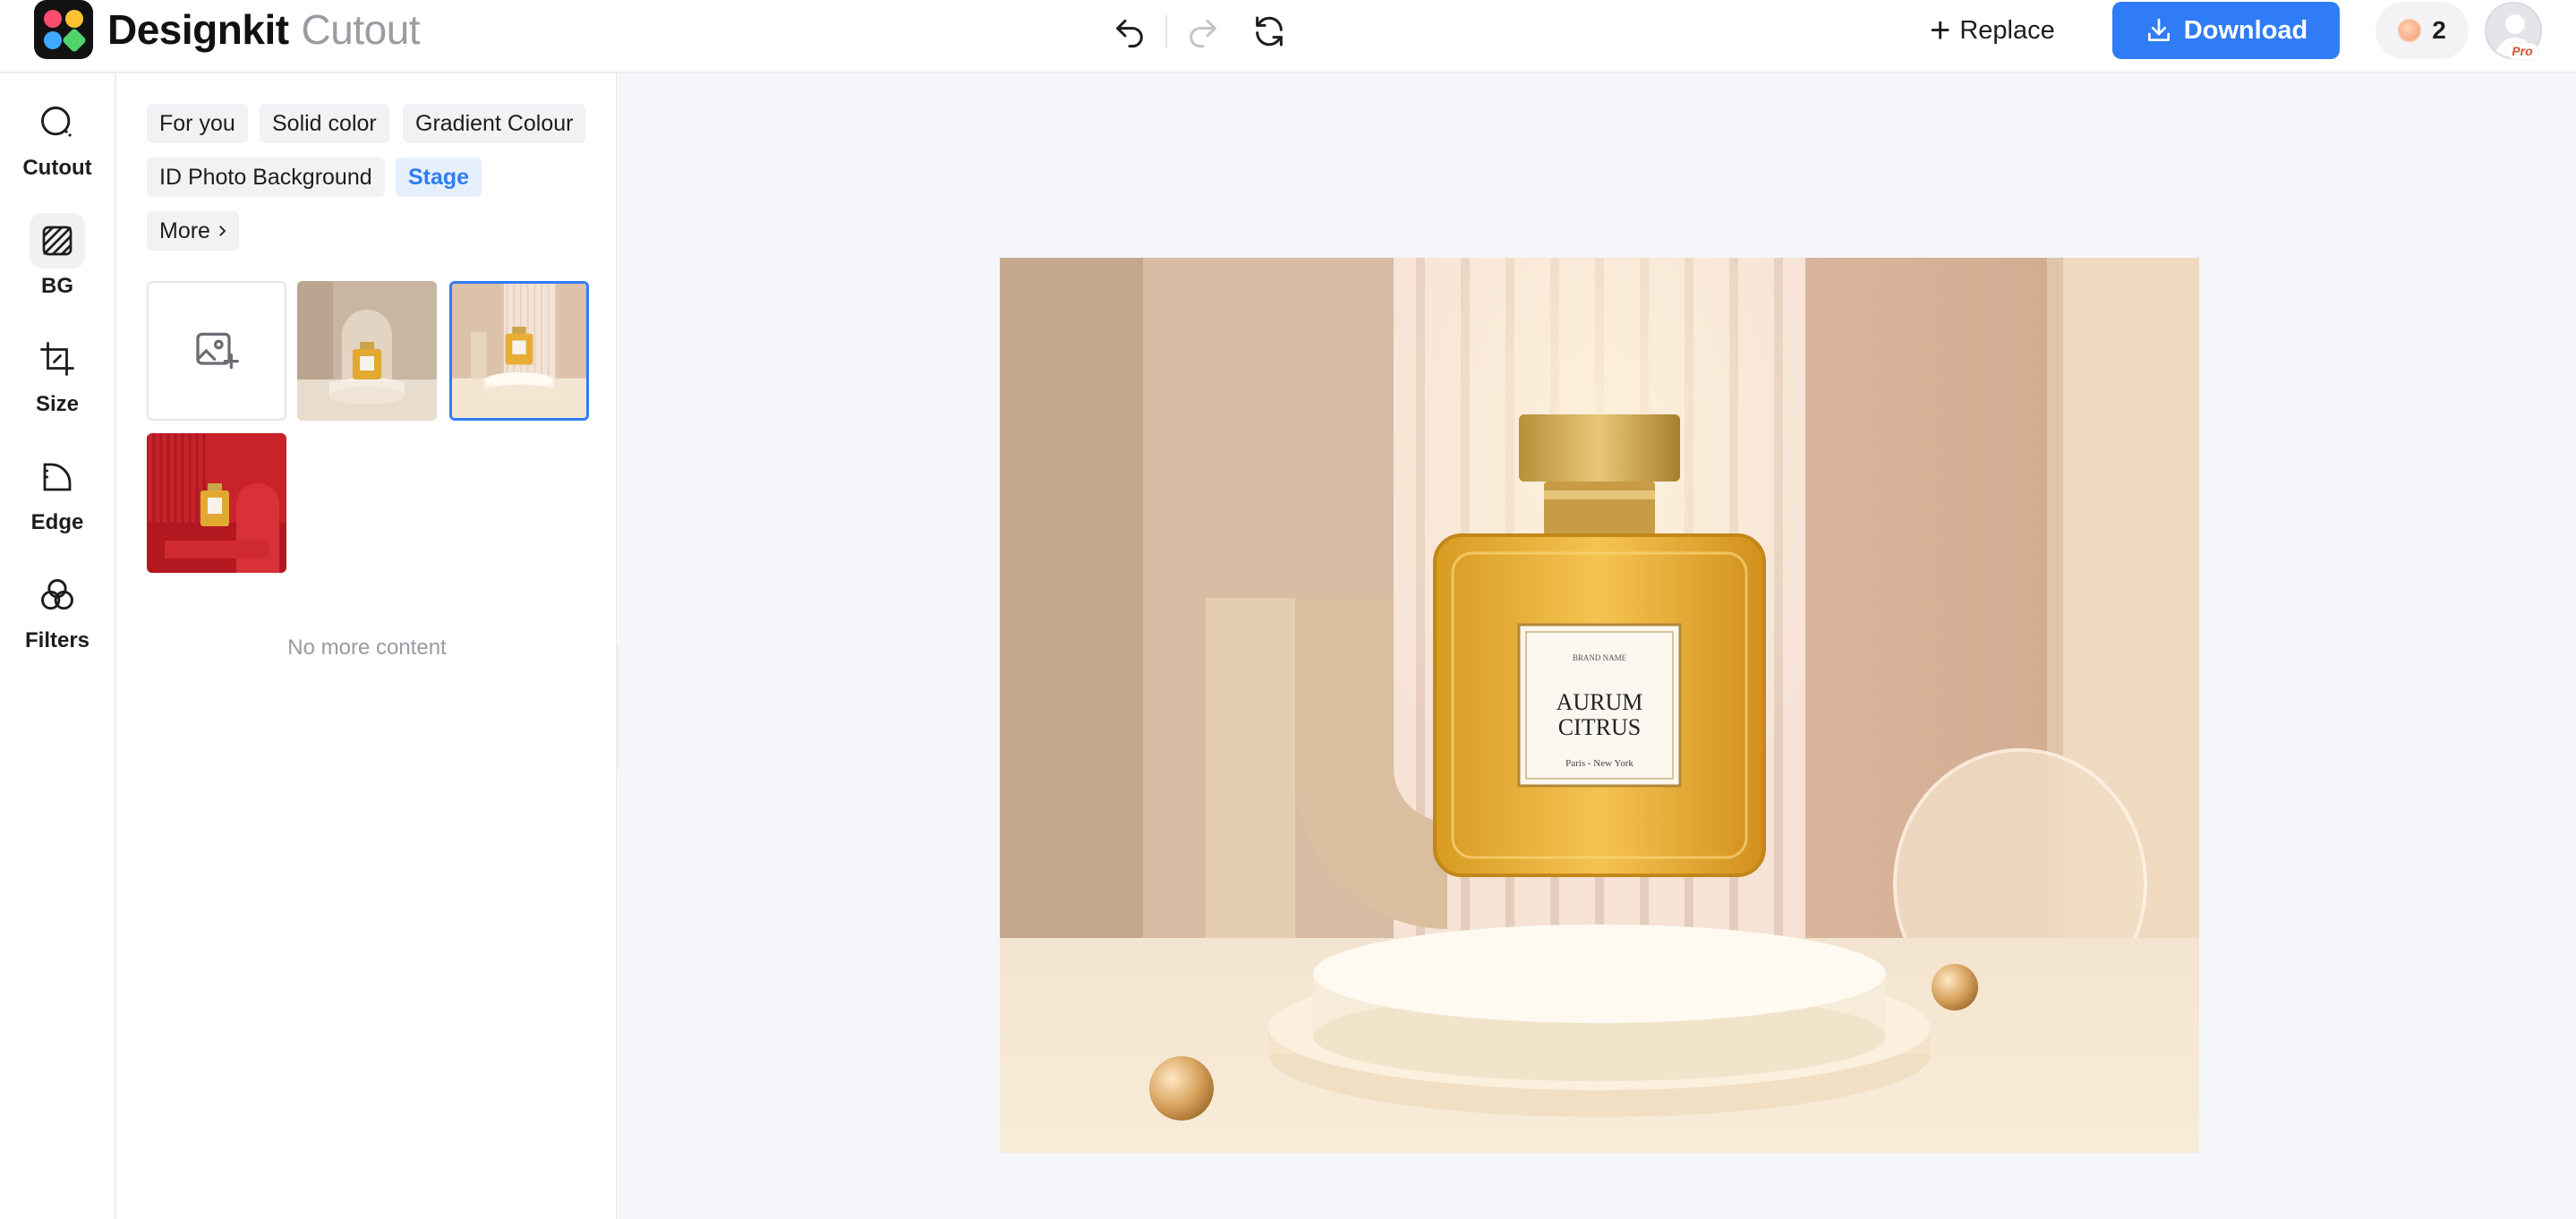 Image resolution: width=2576 pixels, height=1219 pixels. I want to click on credits-count: 2, so click(2439, 30).